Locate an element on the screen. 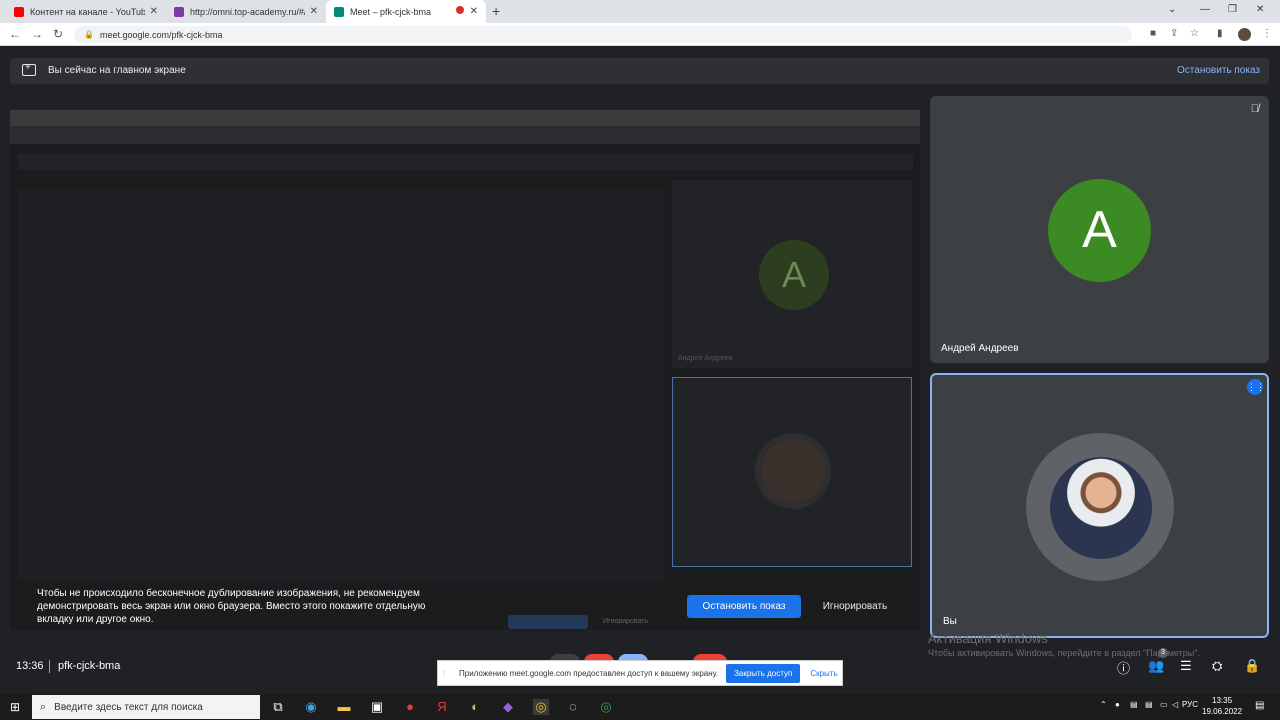  self-avatar is located at coordinates (1101, 508).